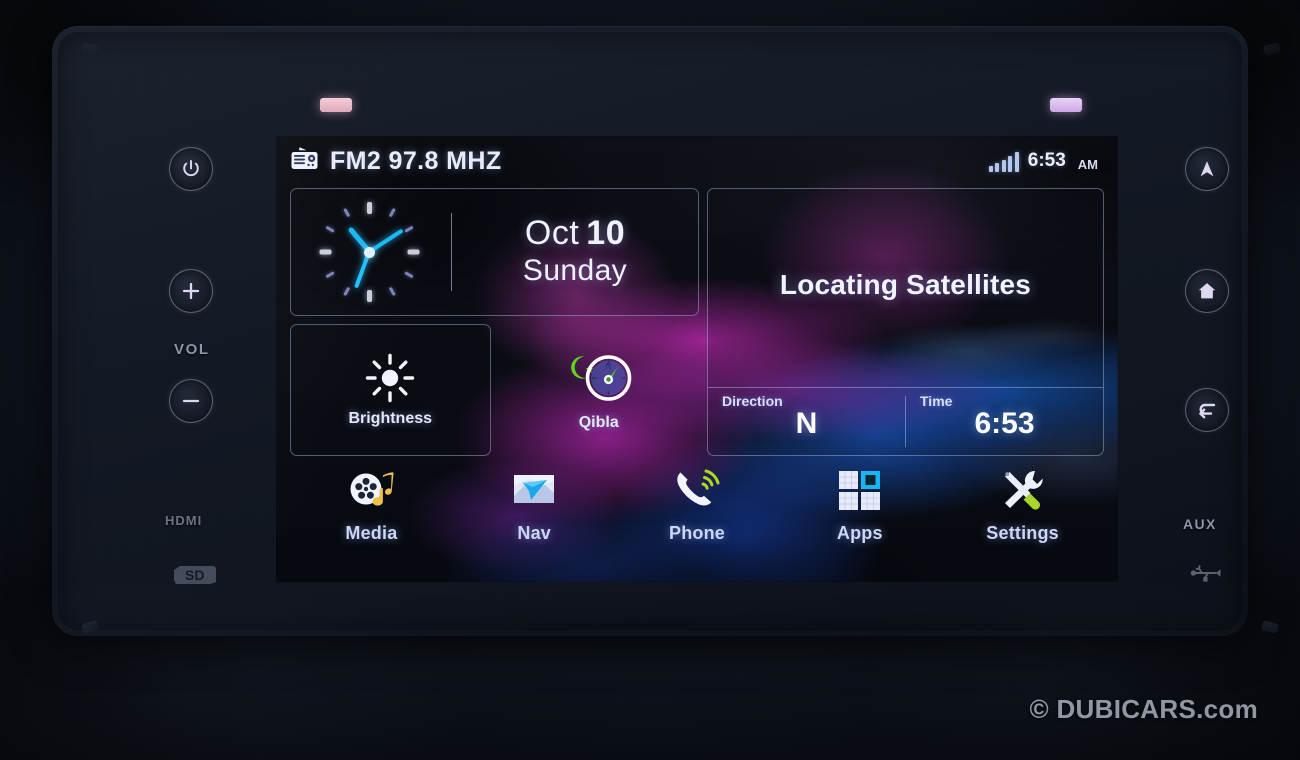  I want to click on nav-hardware-button, so click(1207, 169).